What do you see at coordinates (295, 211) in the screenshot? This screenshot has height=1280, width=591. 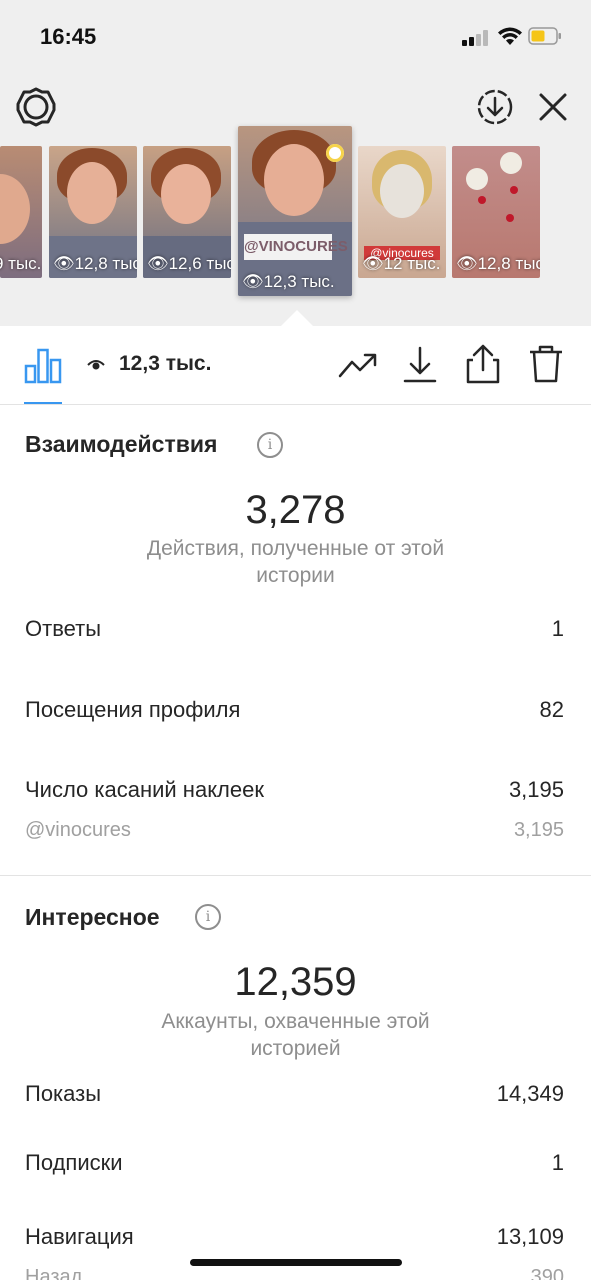 I see `story-thumbnail-selected: @VINOCURES 👁12,3 тыс.` at bounding box center [295, 211].